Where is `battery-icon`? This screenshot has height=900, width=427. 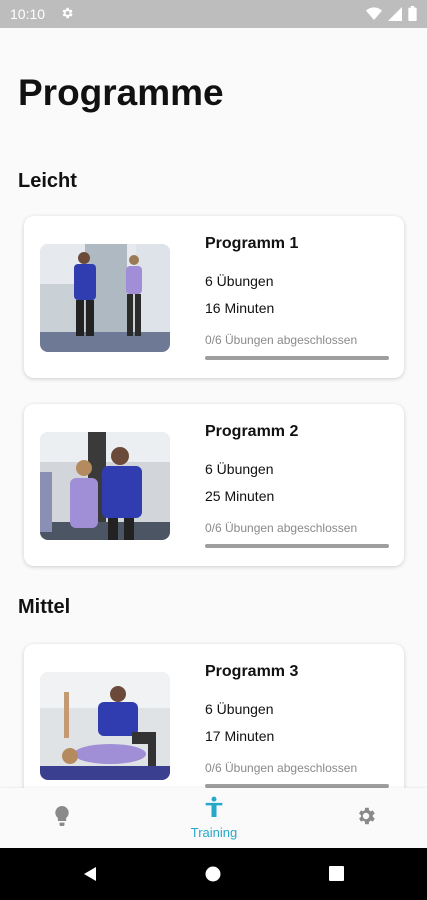
battery-icon is located at coordinates (412, 16).